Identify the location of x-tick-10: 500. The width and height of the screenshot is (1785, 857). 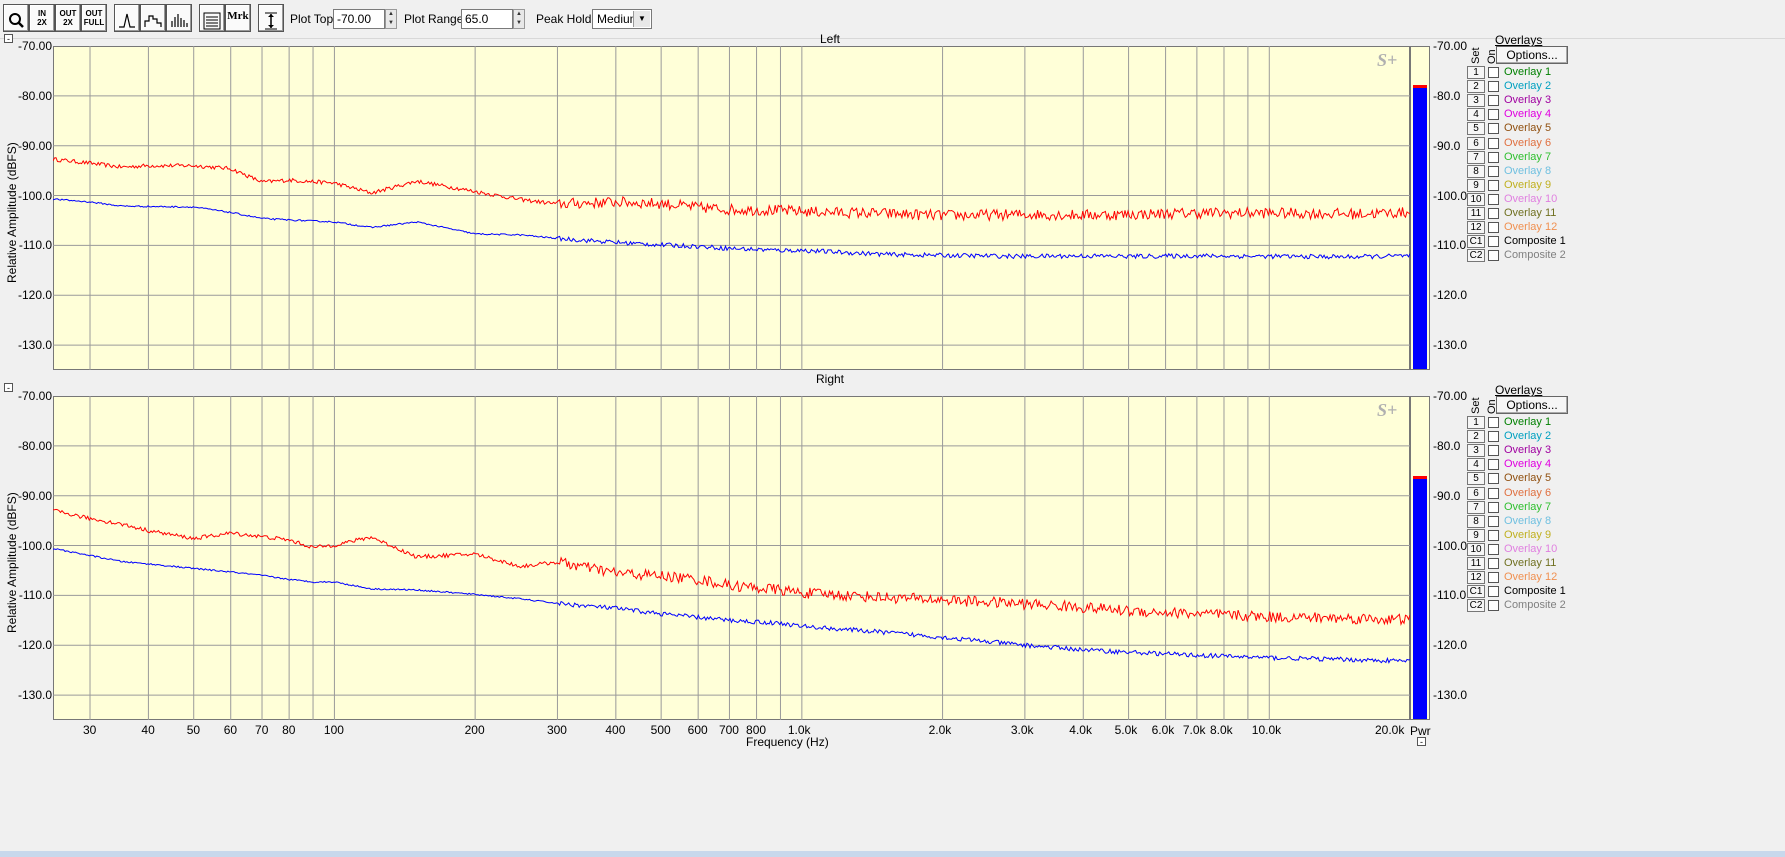
(660, 730).